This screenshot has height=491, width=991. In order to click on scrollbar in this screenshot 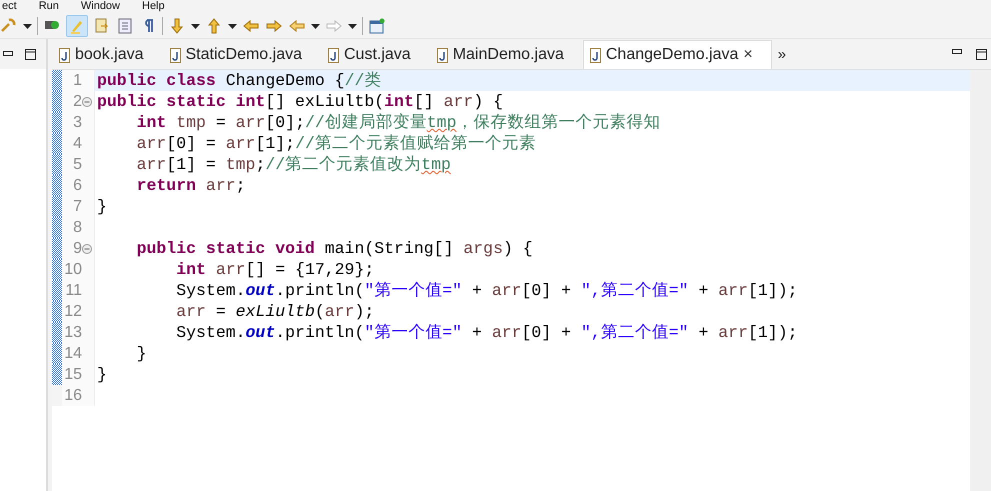, I will do `click(980, 280)`.